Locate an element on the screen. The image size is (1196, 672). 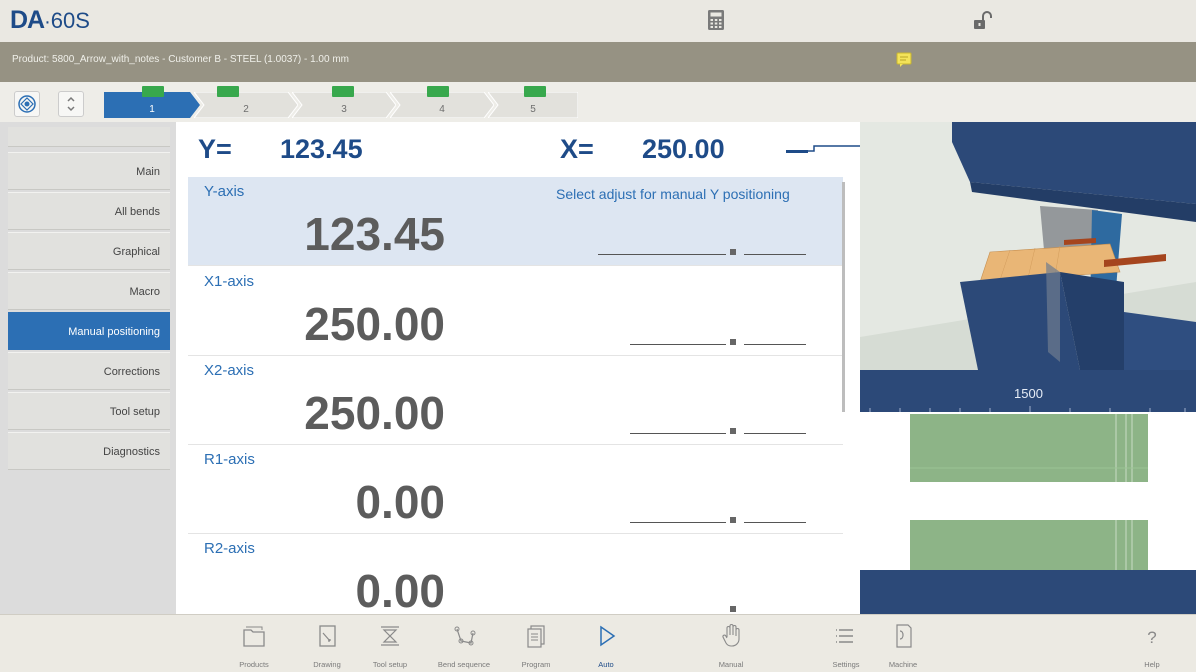
app-header: DA·60S is located at coordinates (598, 21).